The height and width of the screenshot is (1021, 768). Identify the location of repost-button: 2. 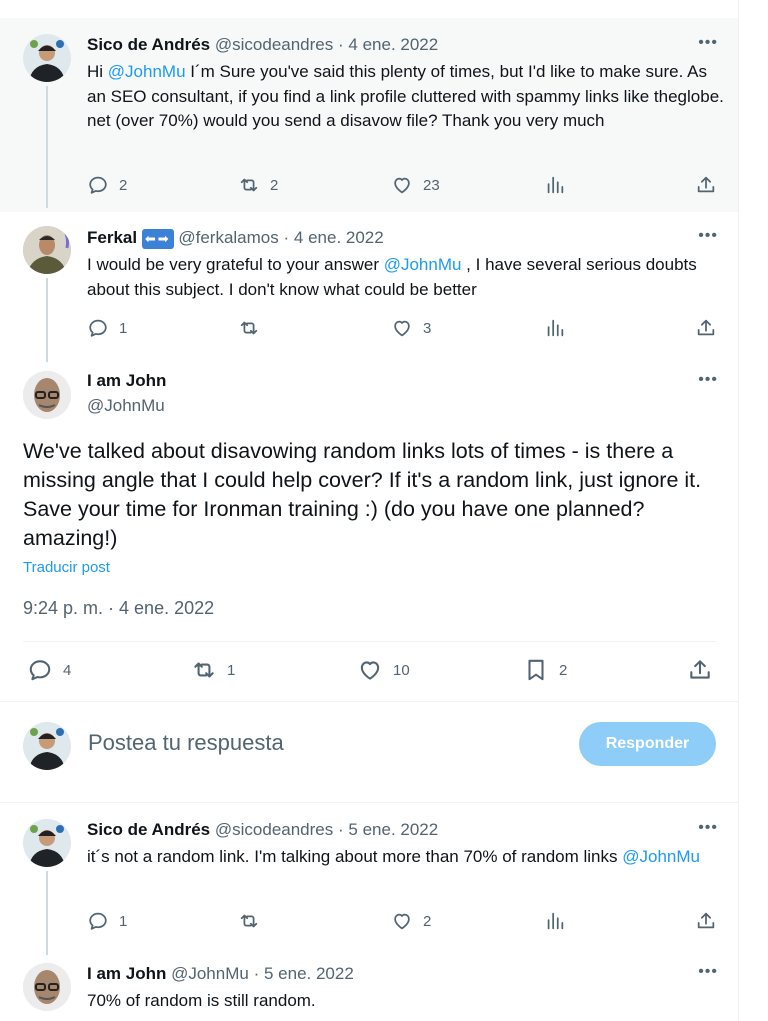
(258, 185).